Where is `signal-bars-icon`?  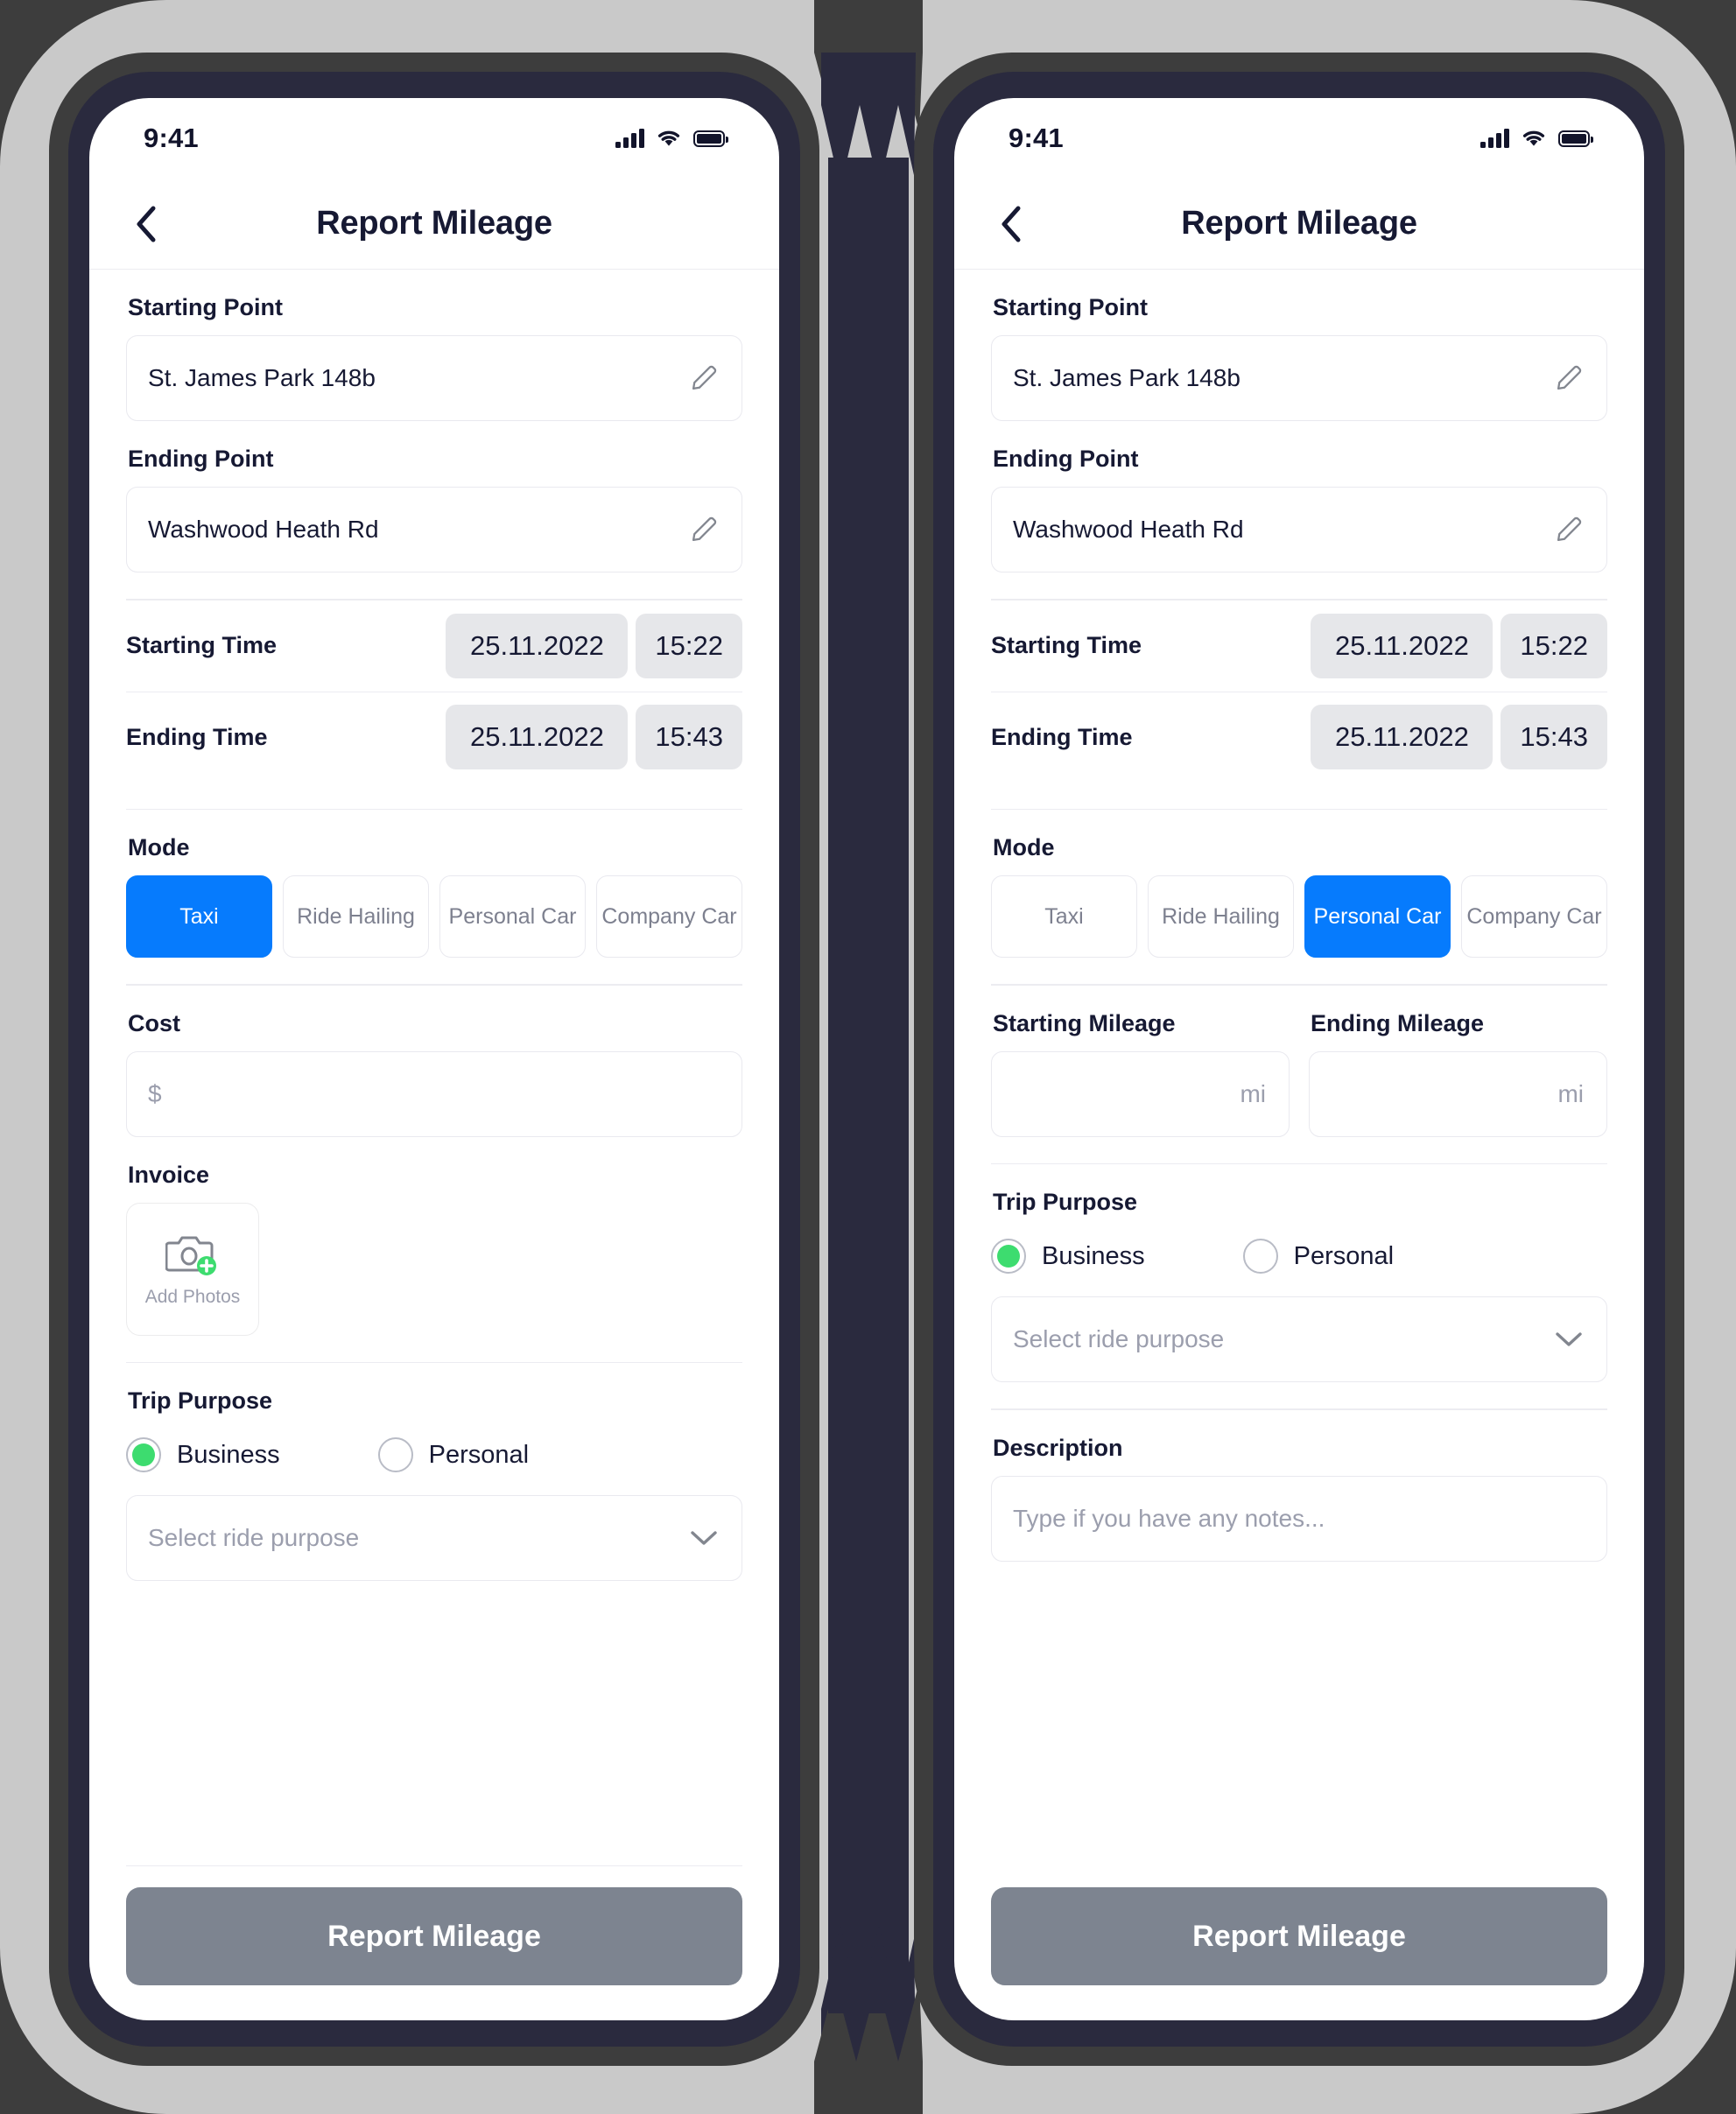 signal-bars-icon is located at coordinates (1494, 138).